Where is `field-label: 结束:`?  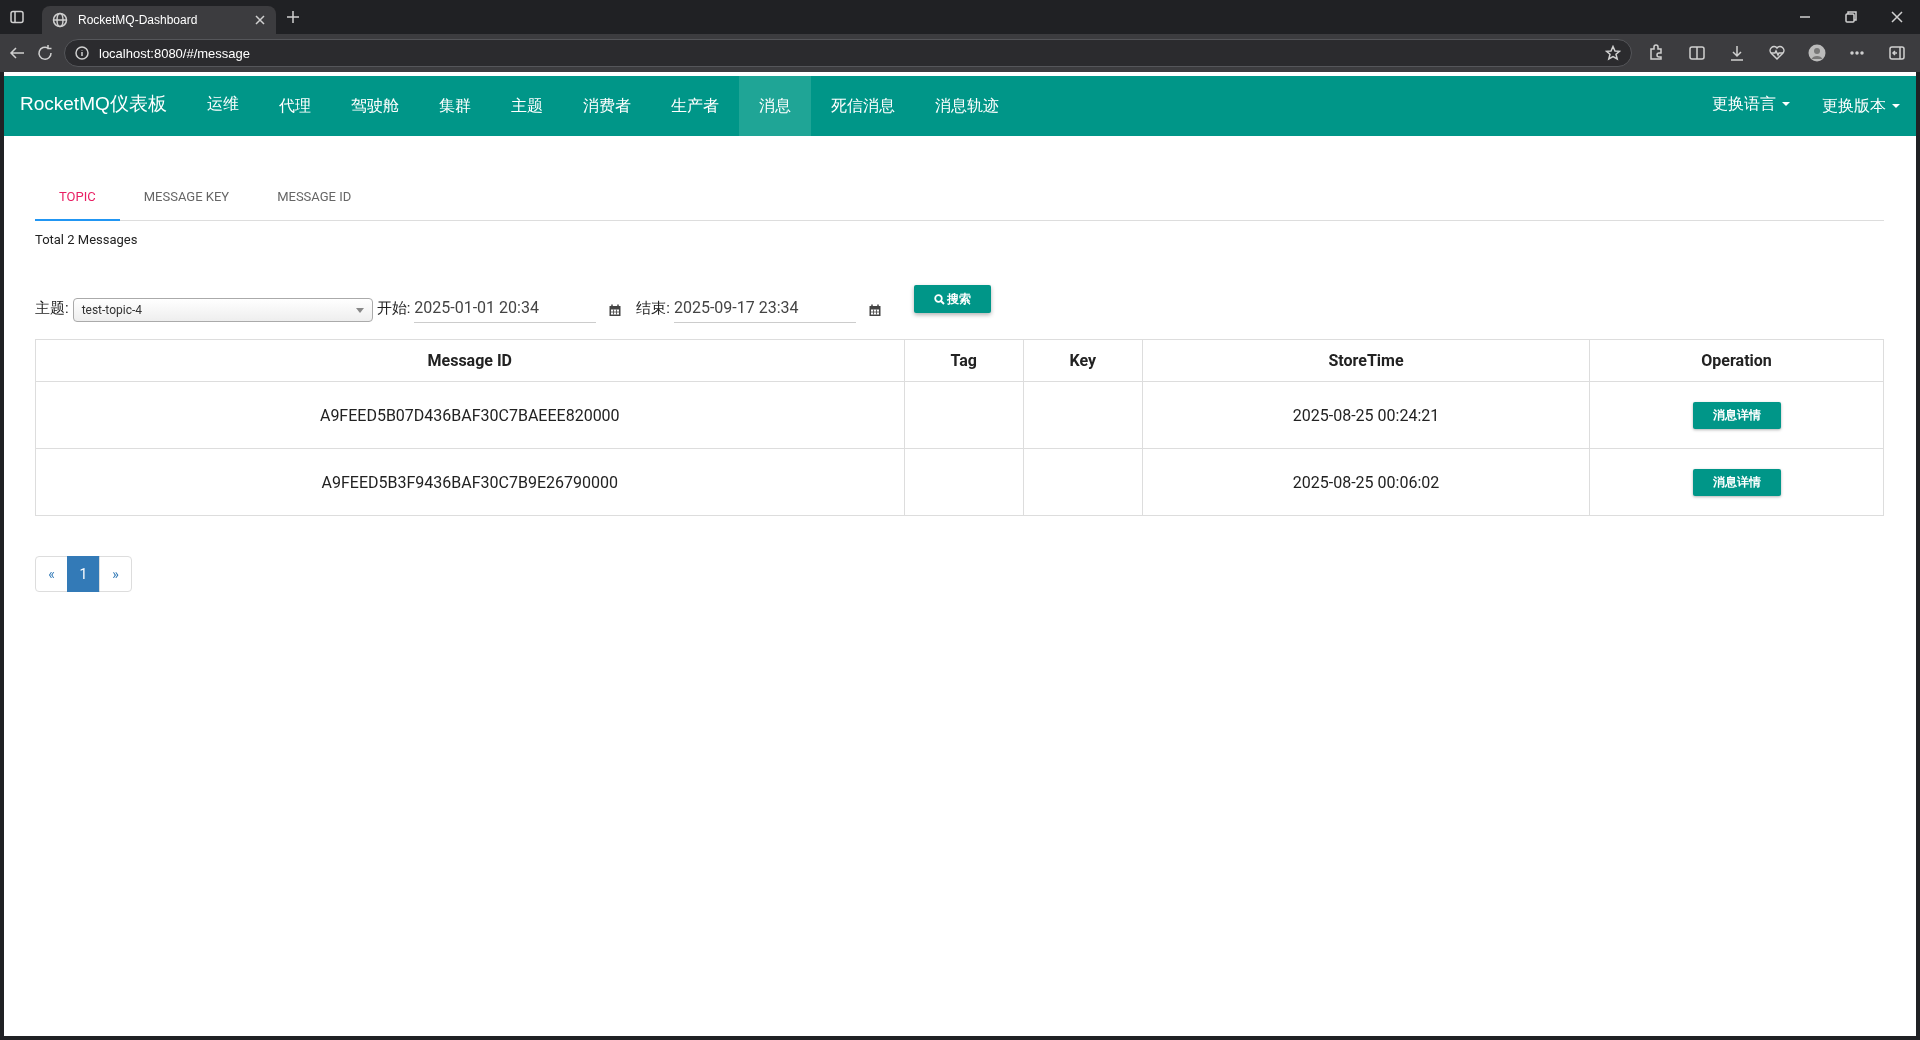
field-label: 结束: is located at coordinates (653, 308).